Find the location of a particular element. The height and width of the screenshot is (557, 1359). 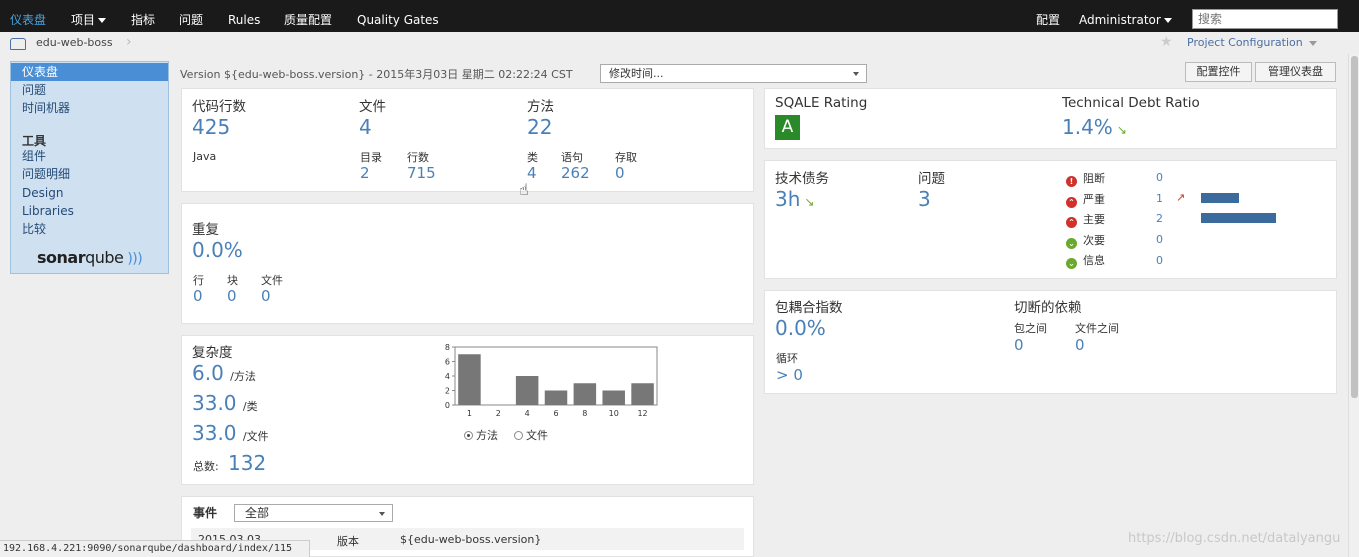

scrollbar is located at coordinates (1353, 305).